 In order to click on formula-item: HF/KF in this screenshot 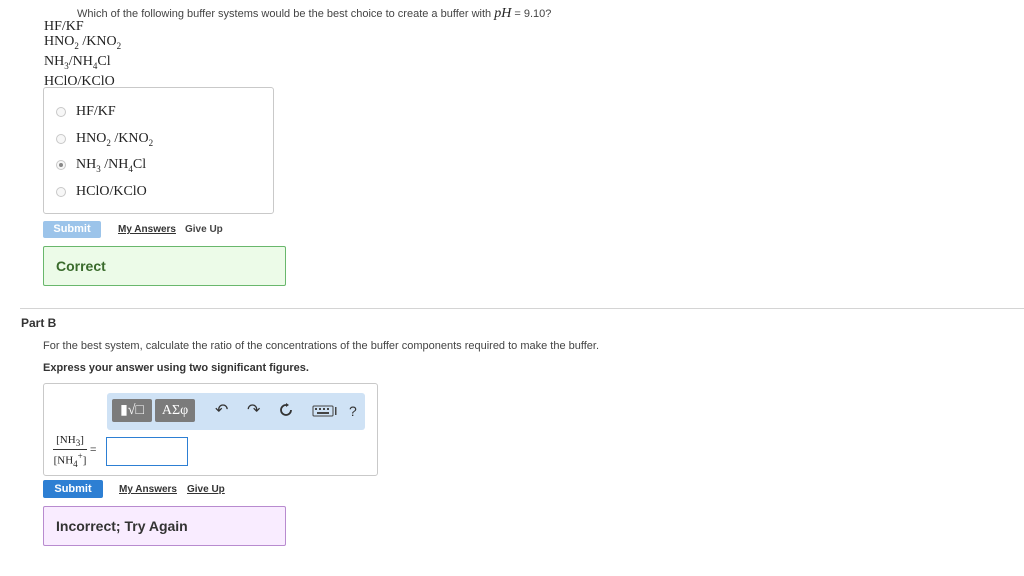, I will do `click(64, 26)`.